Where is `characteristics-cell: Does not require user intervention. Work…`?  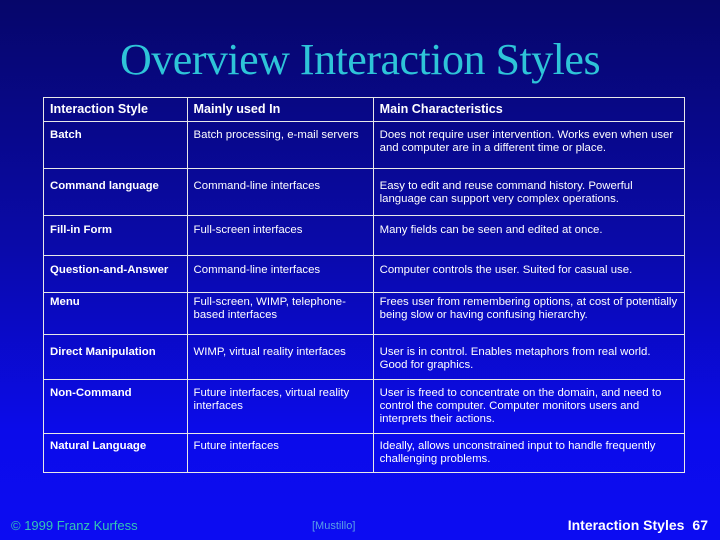
characteristics-cell: Does not require user intervention. Work… is located at coordinates (529, 145).